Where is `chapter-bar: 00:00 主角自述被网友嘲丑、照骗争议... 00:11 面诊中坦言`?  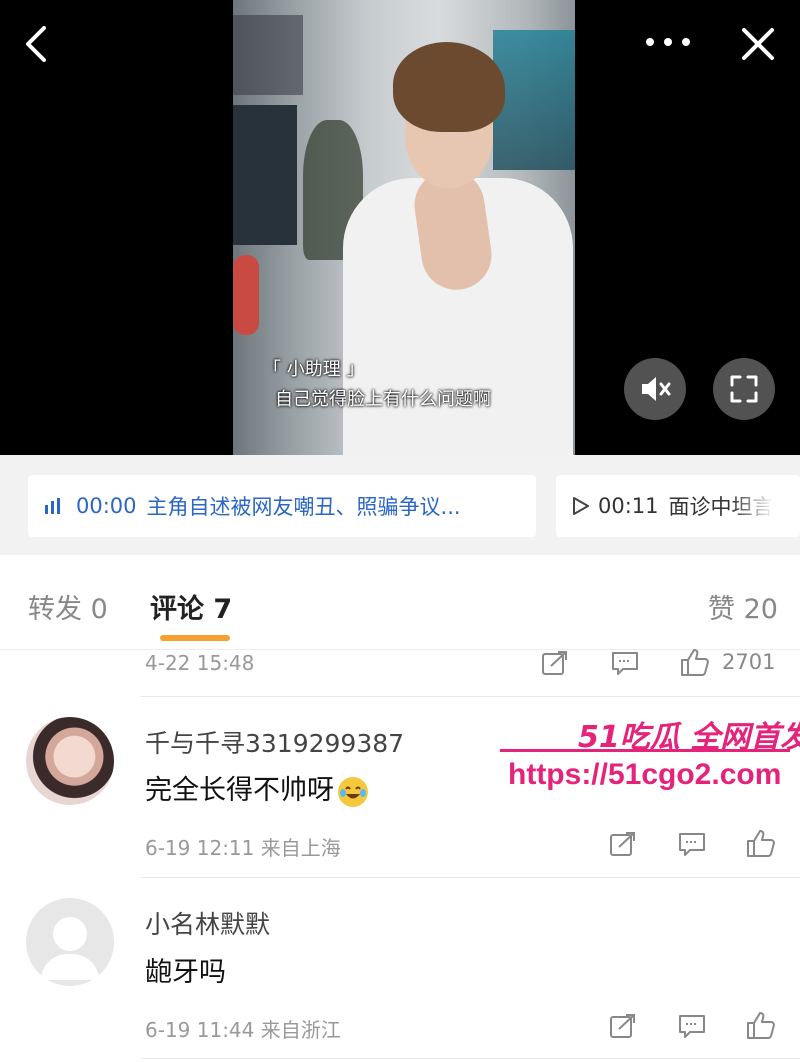 chapter-bar: 00:00 主角自述被网友嘲丑、照骗争议... 00:11 面诊中坦言 is located at coordinates (400, 505).